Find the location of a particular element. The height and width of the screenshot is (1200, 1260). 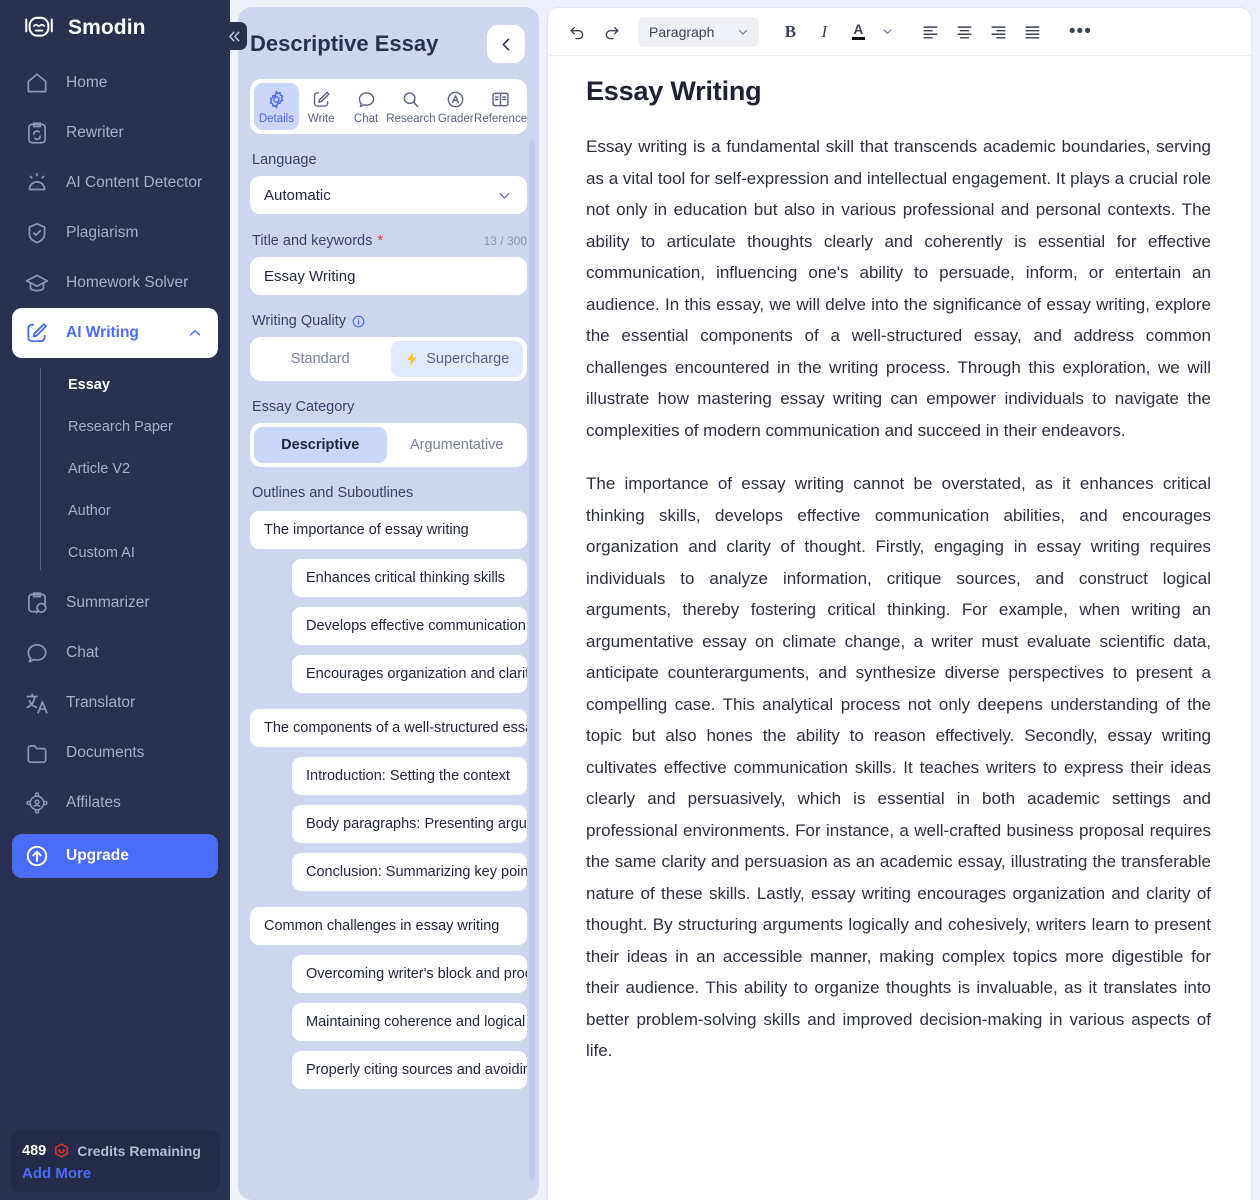

language-select: Automatic is located at coordinates (388, 195).